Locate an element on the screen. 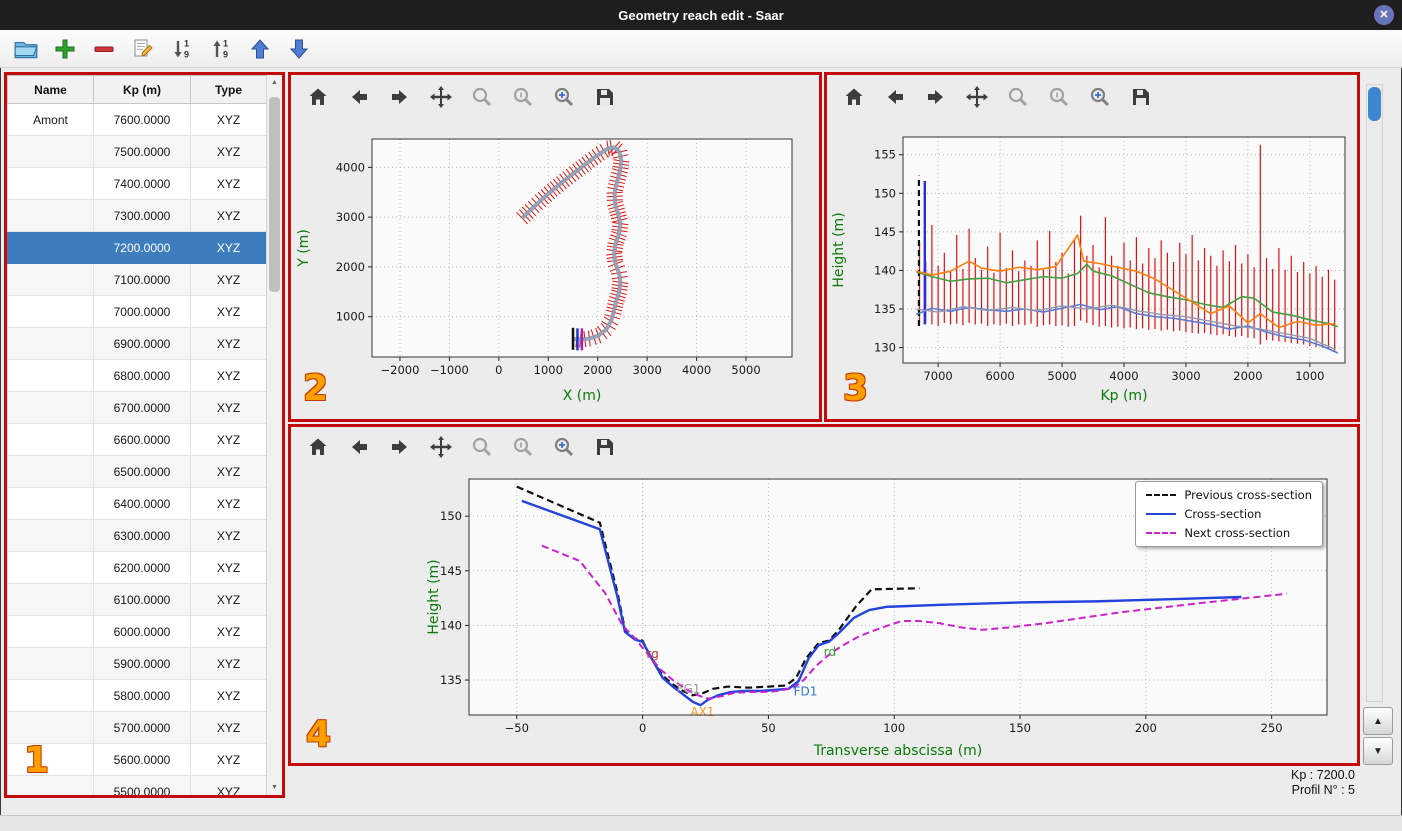 This screenshot has height=831, width=1402. sort-ascending-button: 1 9 is located at coordinates (182, 49).